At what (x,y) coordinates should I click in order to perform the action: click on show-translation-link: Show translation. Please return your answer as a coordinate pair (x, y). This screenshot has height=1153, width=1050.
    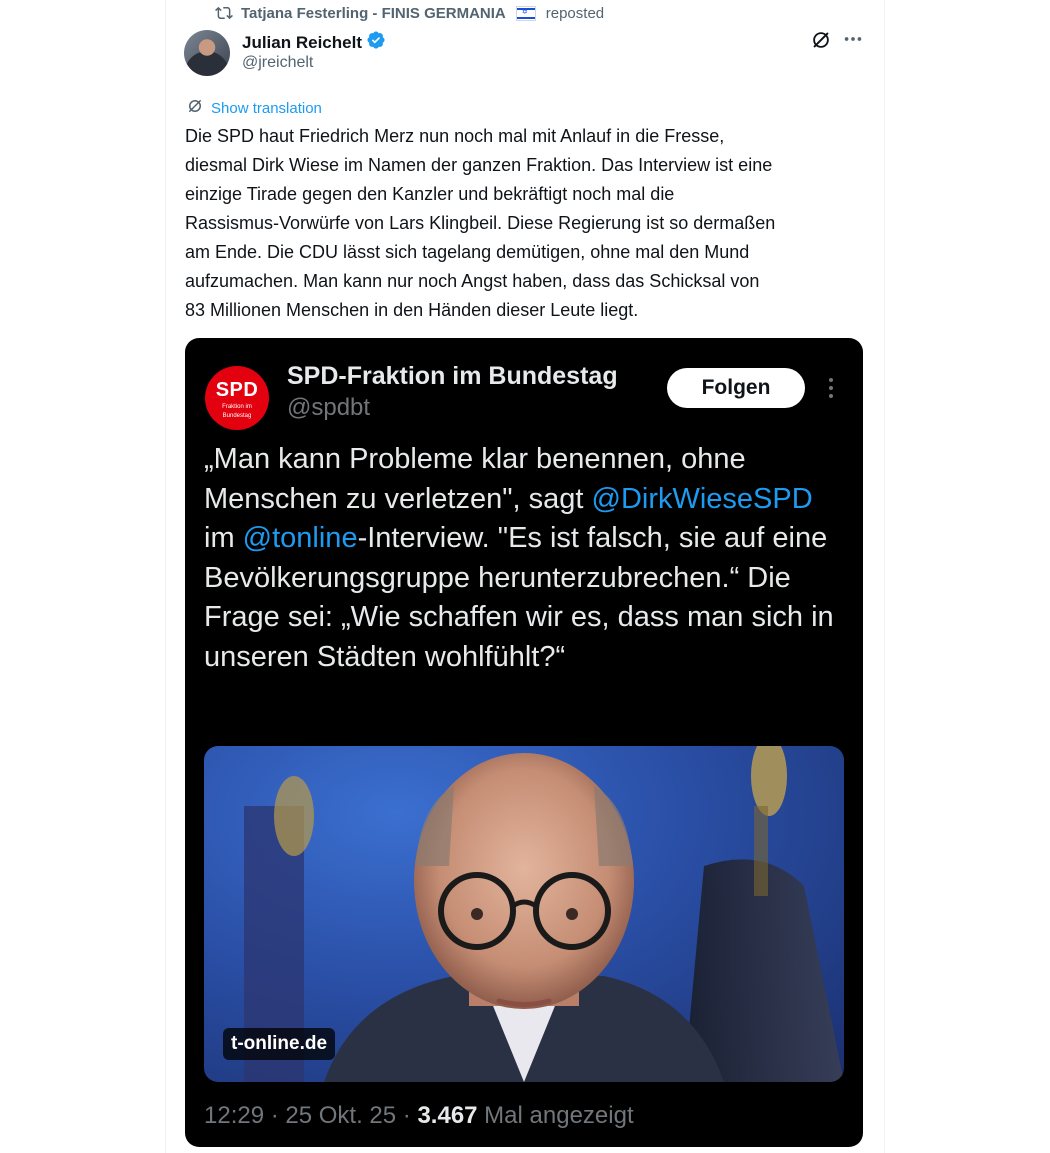
    Looking at the image, I should click on (254, 108).